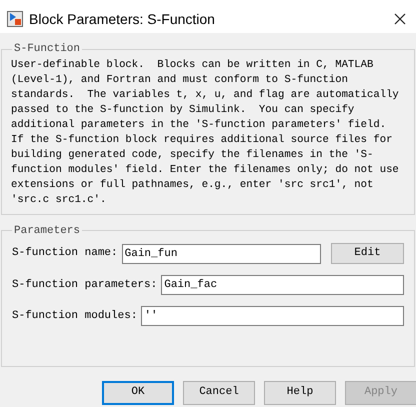  I want to click on field-label: S-function name:, so click(65, 254).